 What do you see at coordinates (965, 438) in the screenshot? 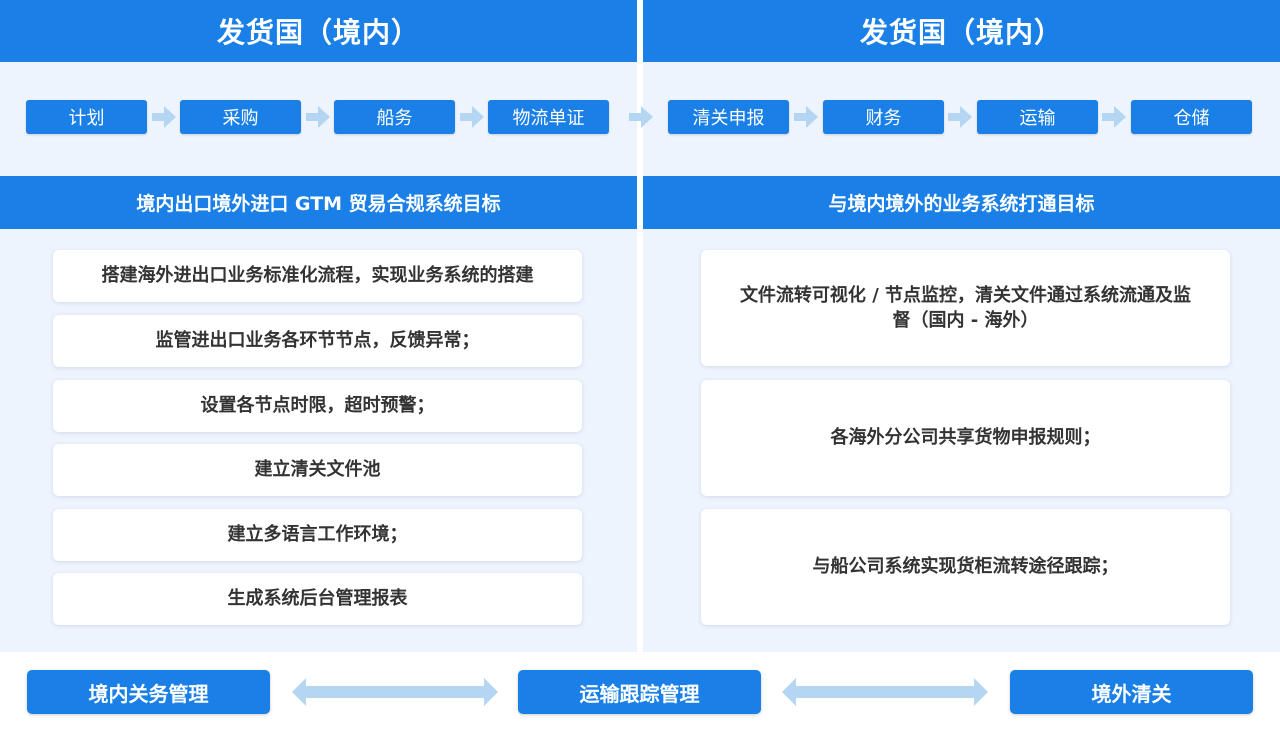
I see `right-goal-card: 各海外分公司共享货物申报规则；` at bounding box center [965, 438].